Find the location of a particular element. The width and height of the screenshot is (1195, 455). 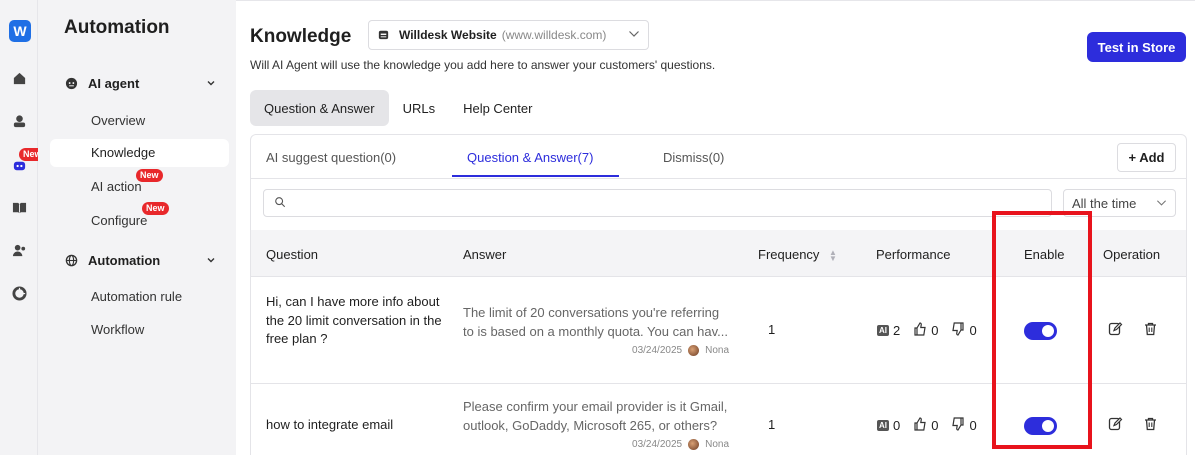

search-icon is located at coordinates (280, 203).